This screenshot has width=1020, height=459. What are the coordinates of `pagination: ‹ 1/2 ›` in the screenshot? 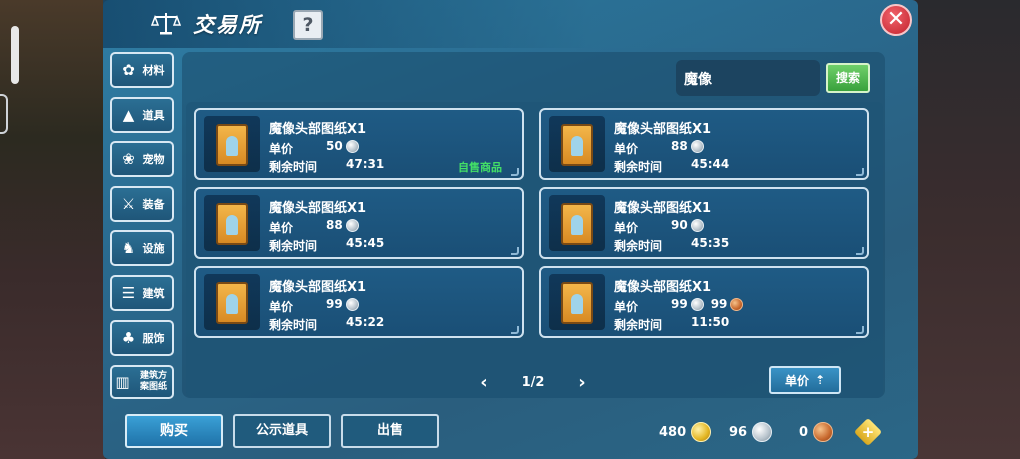 It's located at (533, 382).